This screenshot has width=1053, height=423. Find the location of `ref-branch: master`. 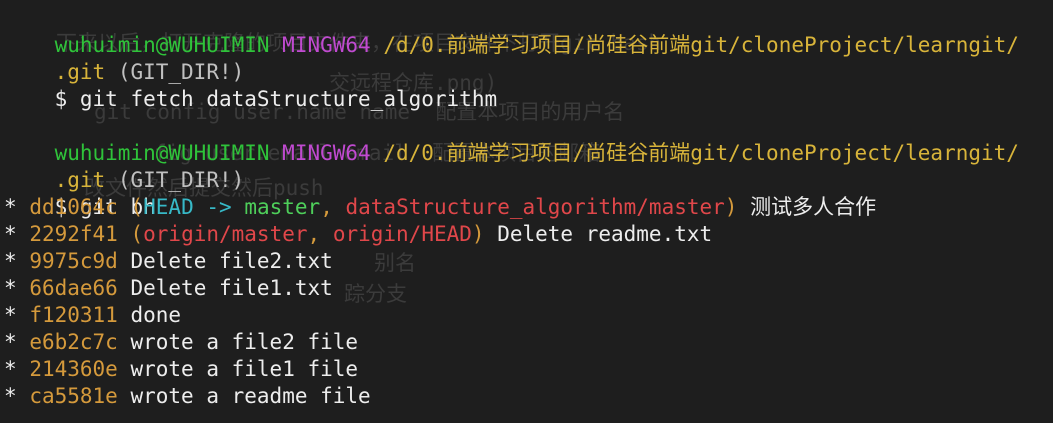

ref-branch: master is located at coordinates (282, 207).